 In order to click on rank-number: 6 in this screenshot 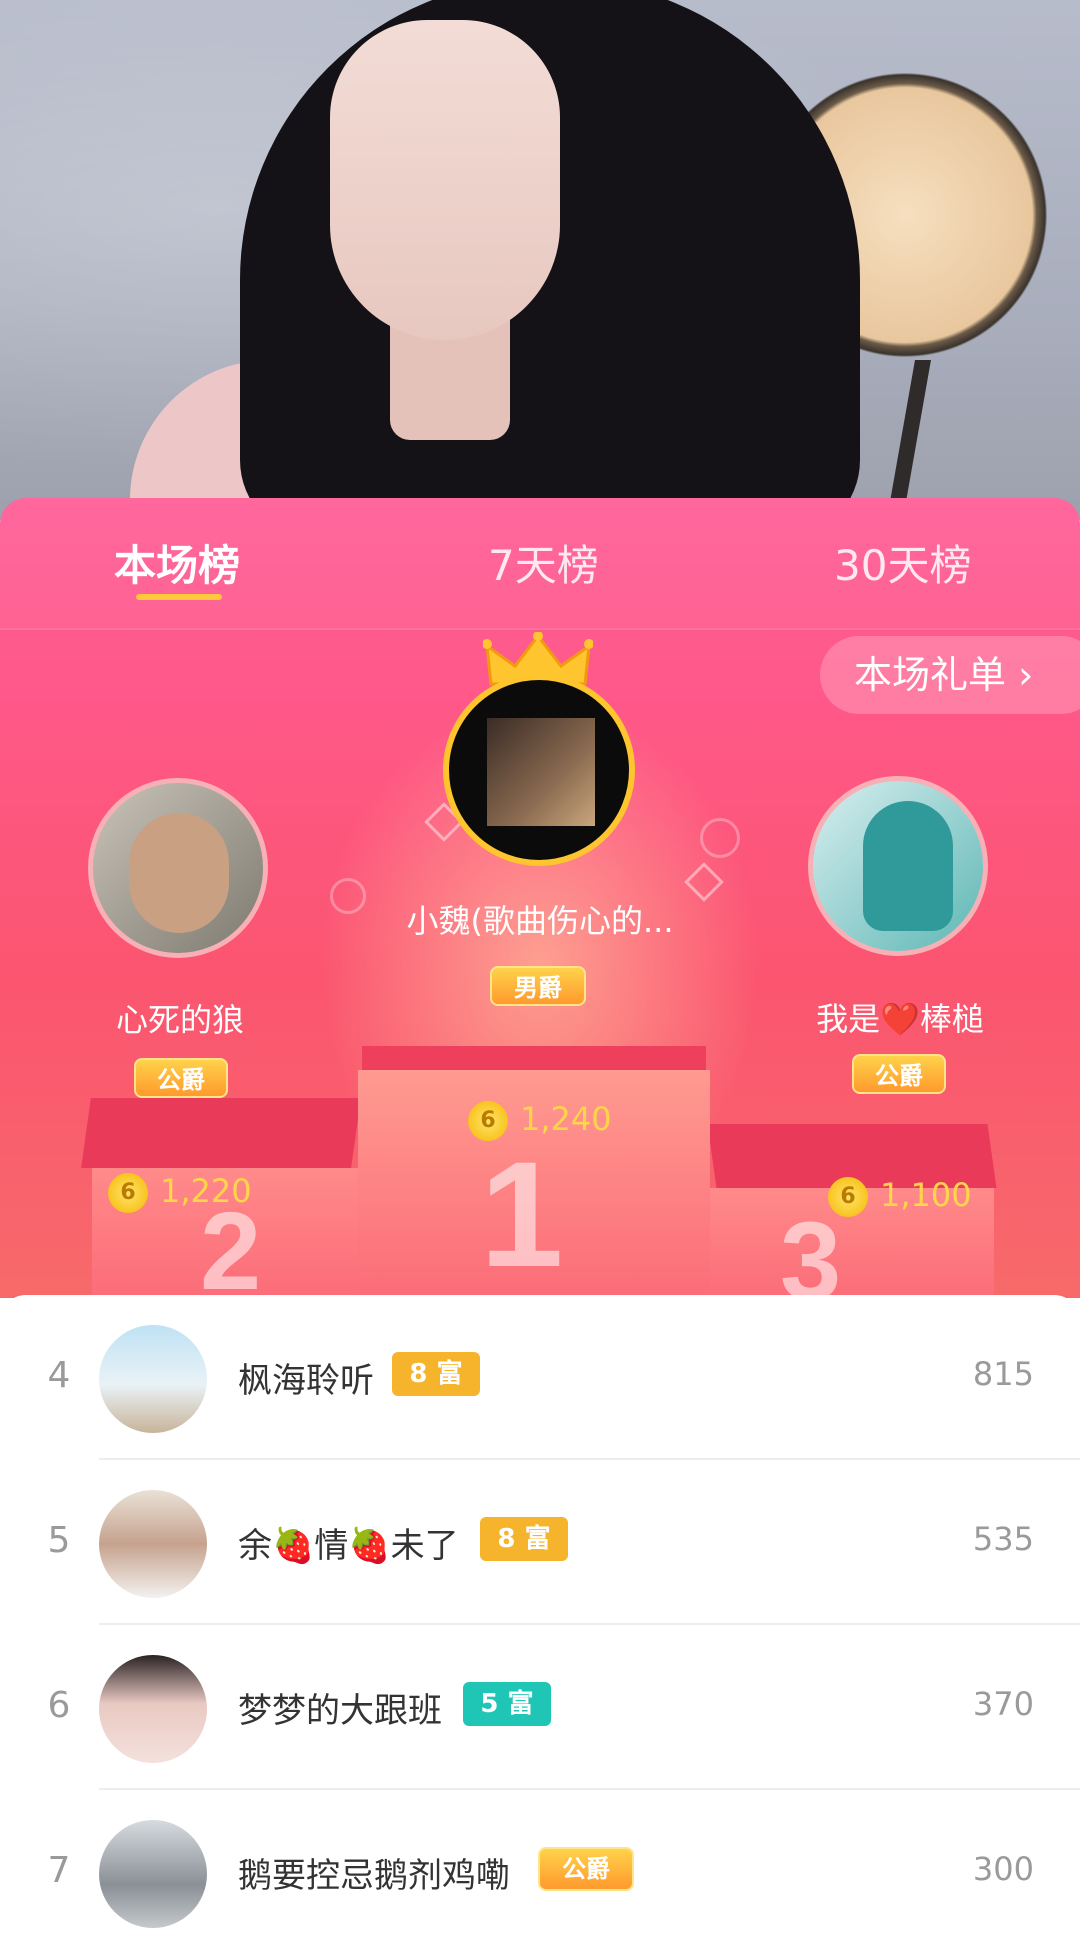, I will do `click(59, 1705)`.